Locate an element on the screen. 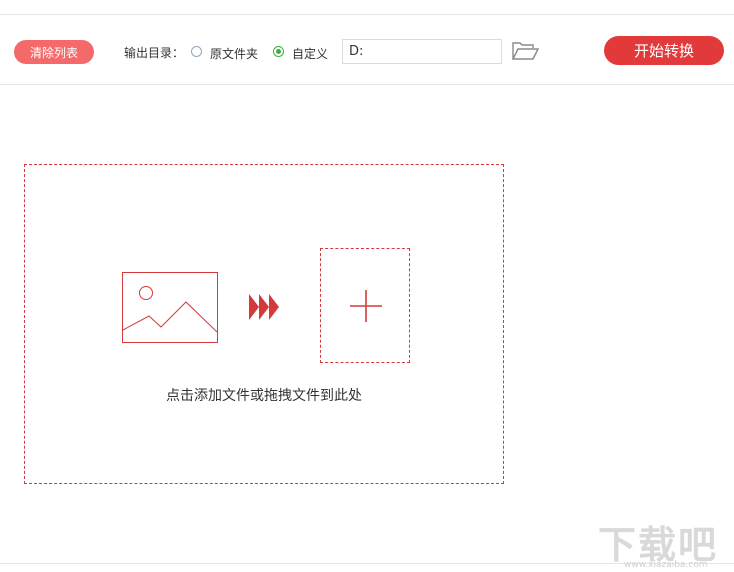 The image size is (734, 572). plus-icon is located at coordinates (366, 306).